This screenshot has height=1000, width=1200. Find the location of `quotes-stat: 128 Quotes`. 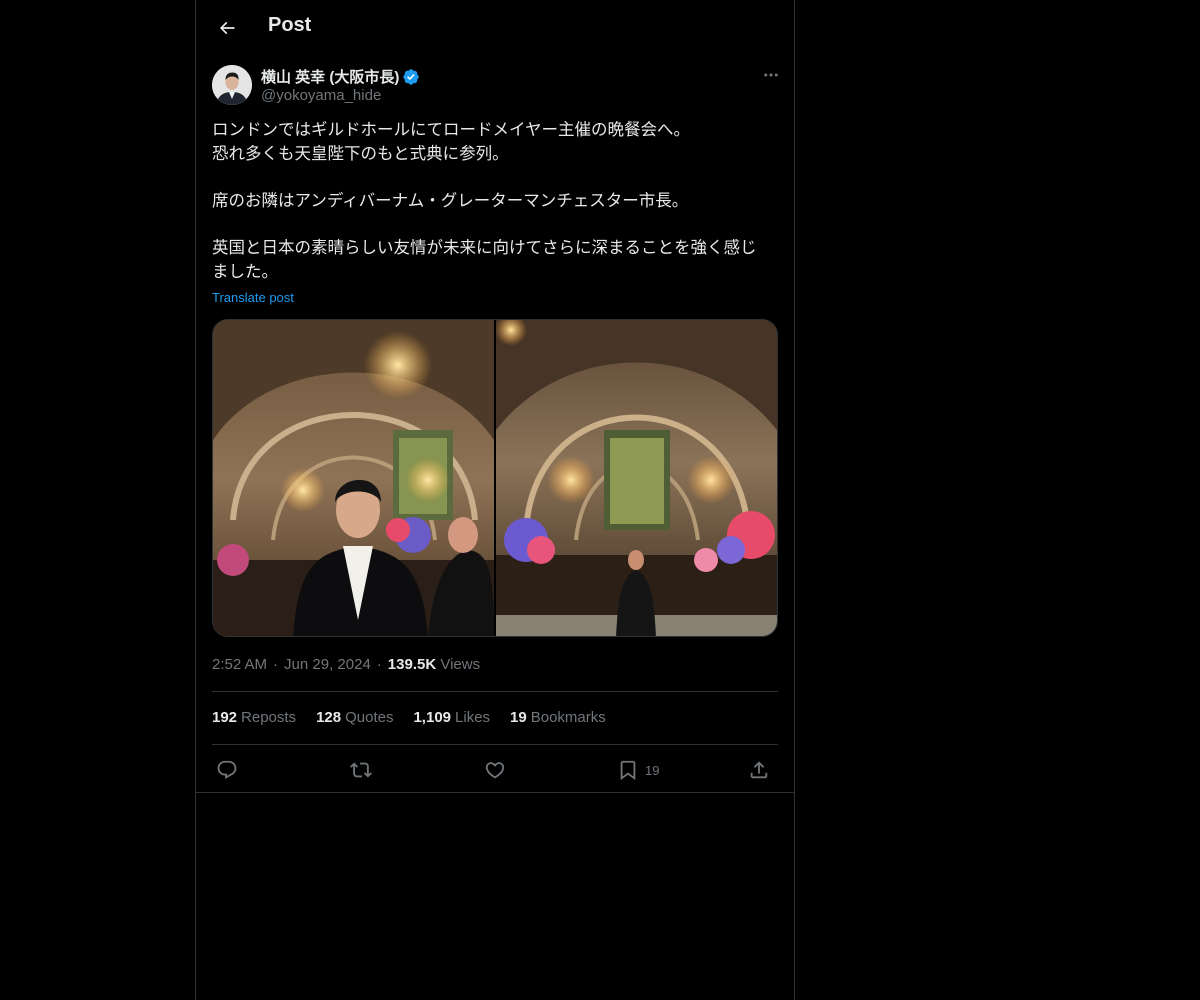

quotes-stat: 128 Quotes is located at coordinates (354, 717).